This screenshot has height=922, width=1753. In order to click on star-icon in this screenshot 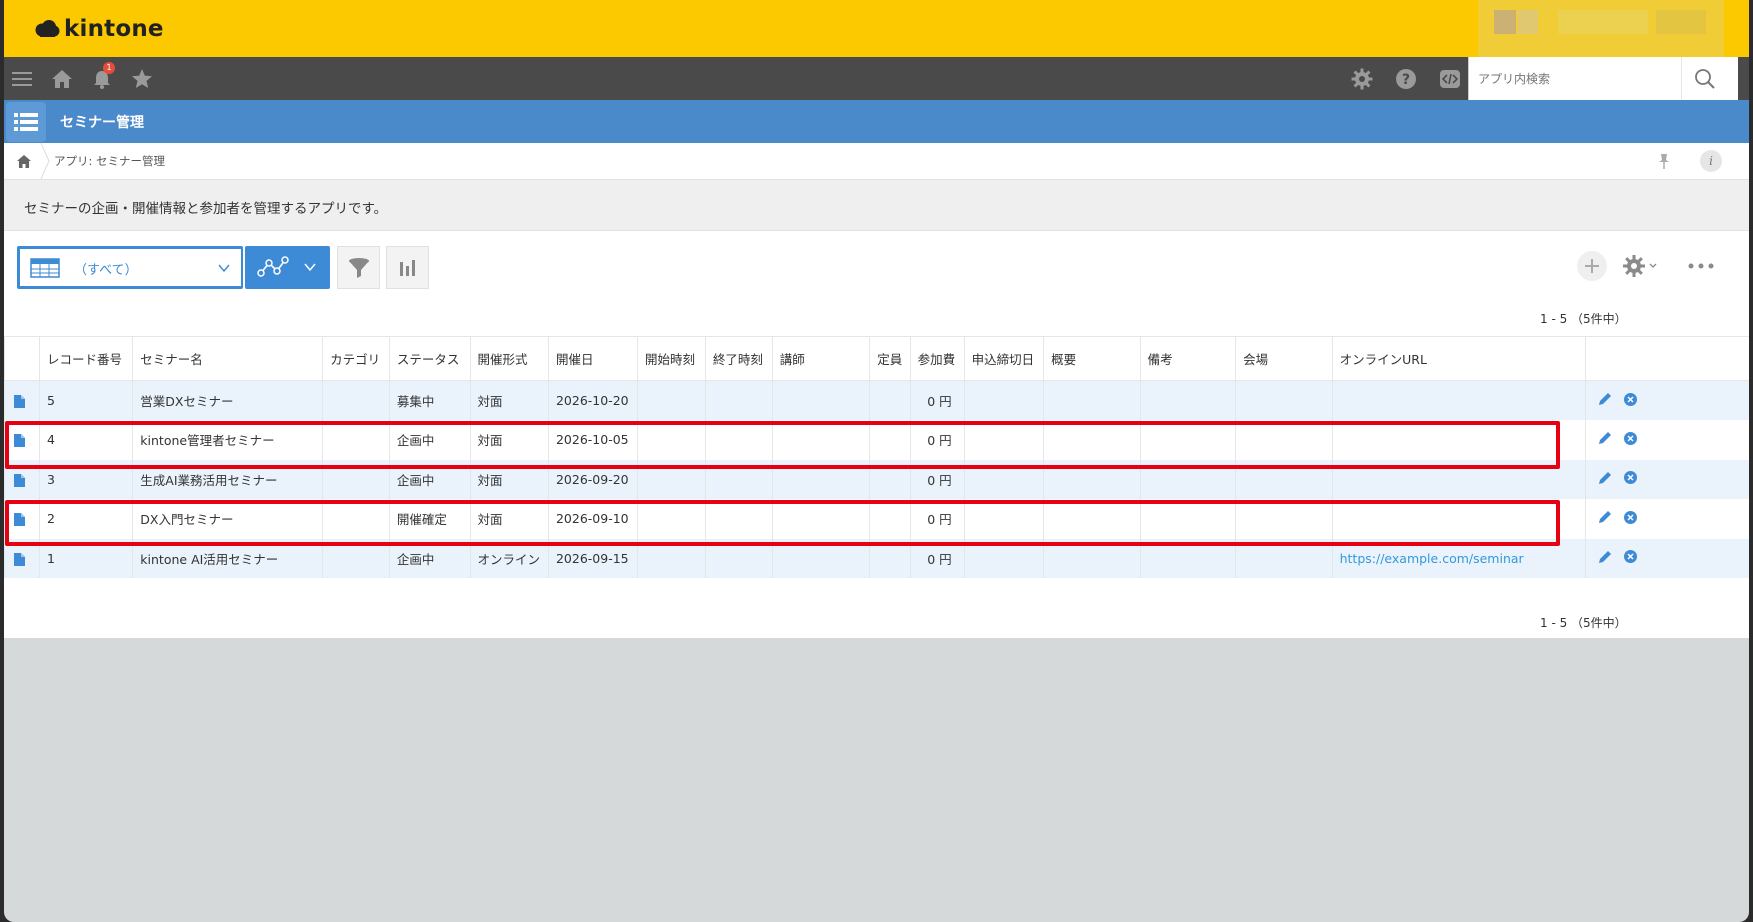, I will do `click(142, 79)`.